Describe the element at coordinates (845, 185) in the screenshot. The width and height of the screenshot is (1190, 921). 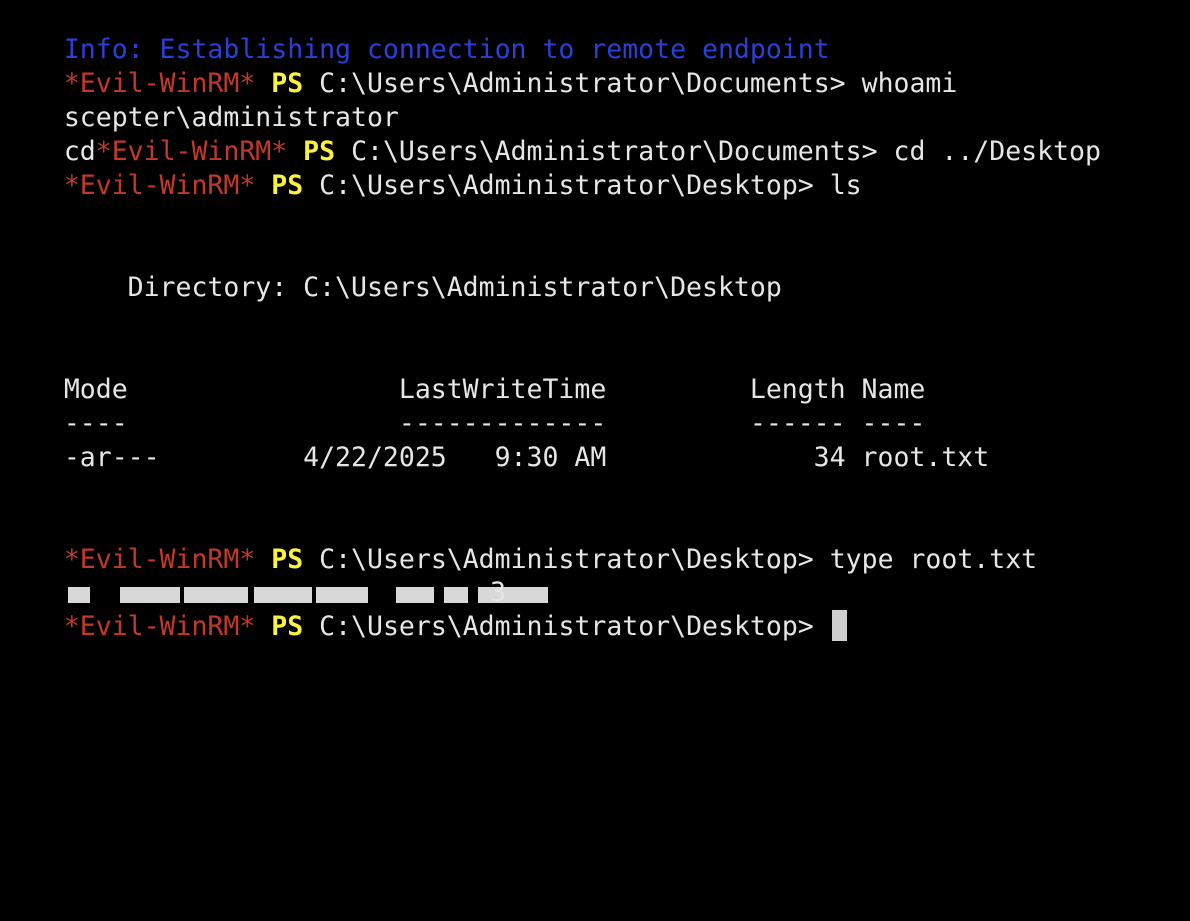
I see `command-text: ls` at that location.